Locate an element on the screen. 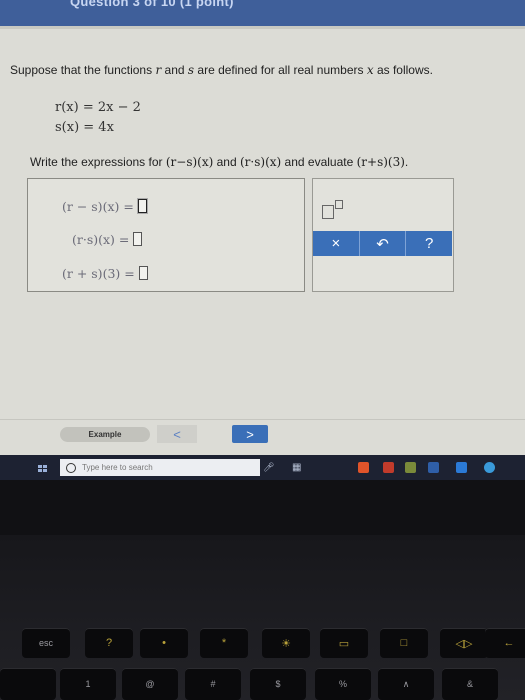  instruction-mid2: and evaluate is located at coordinates (319, 162).